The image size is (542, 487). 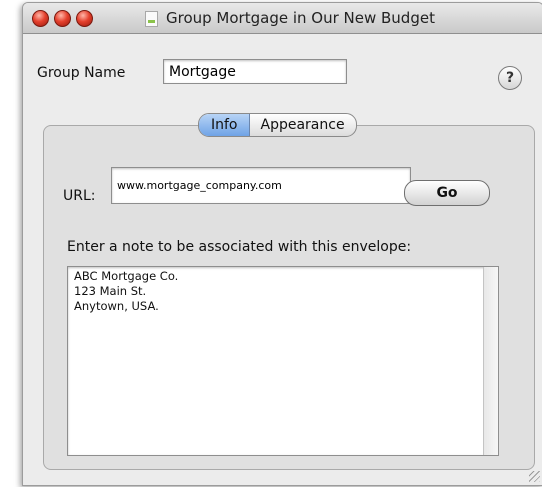 What do you see at coordinates (303, 125) in the screenshot?
I see `tab-appearance: Appearance` at bounding box center [303, 125].